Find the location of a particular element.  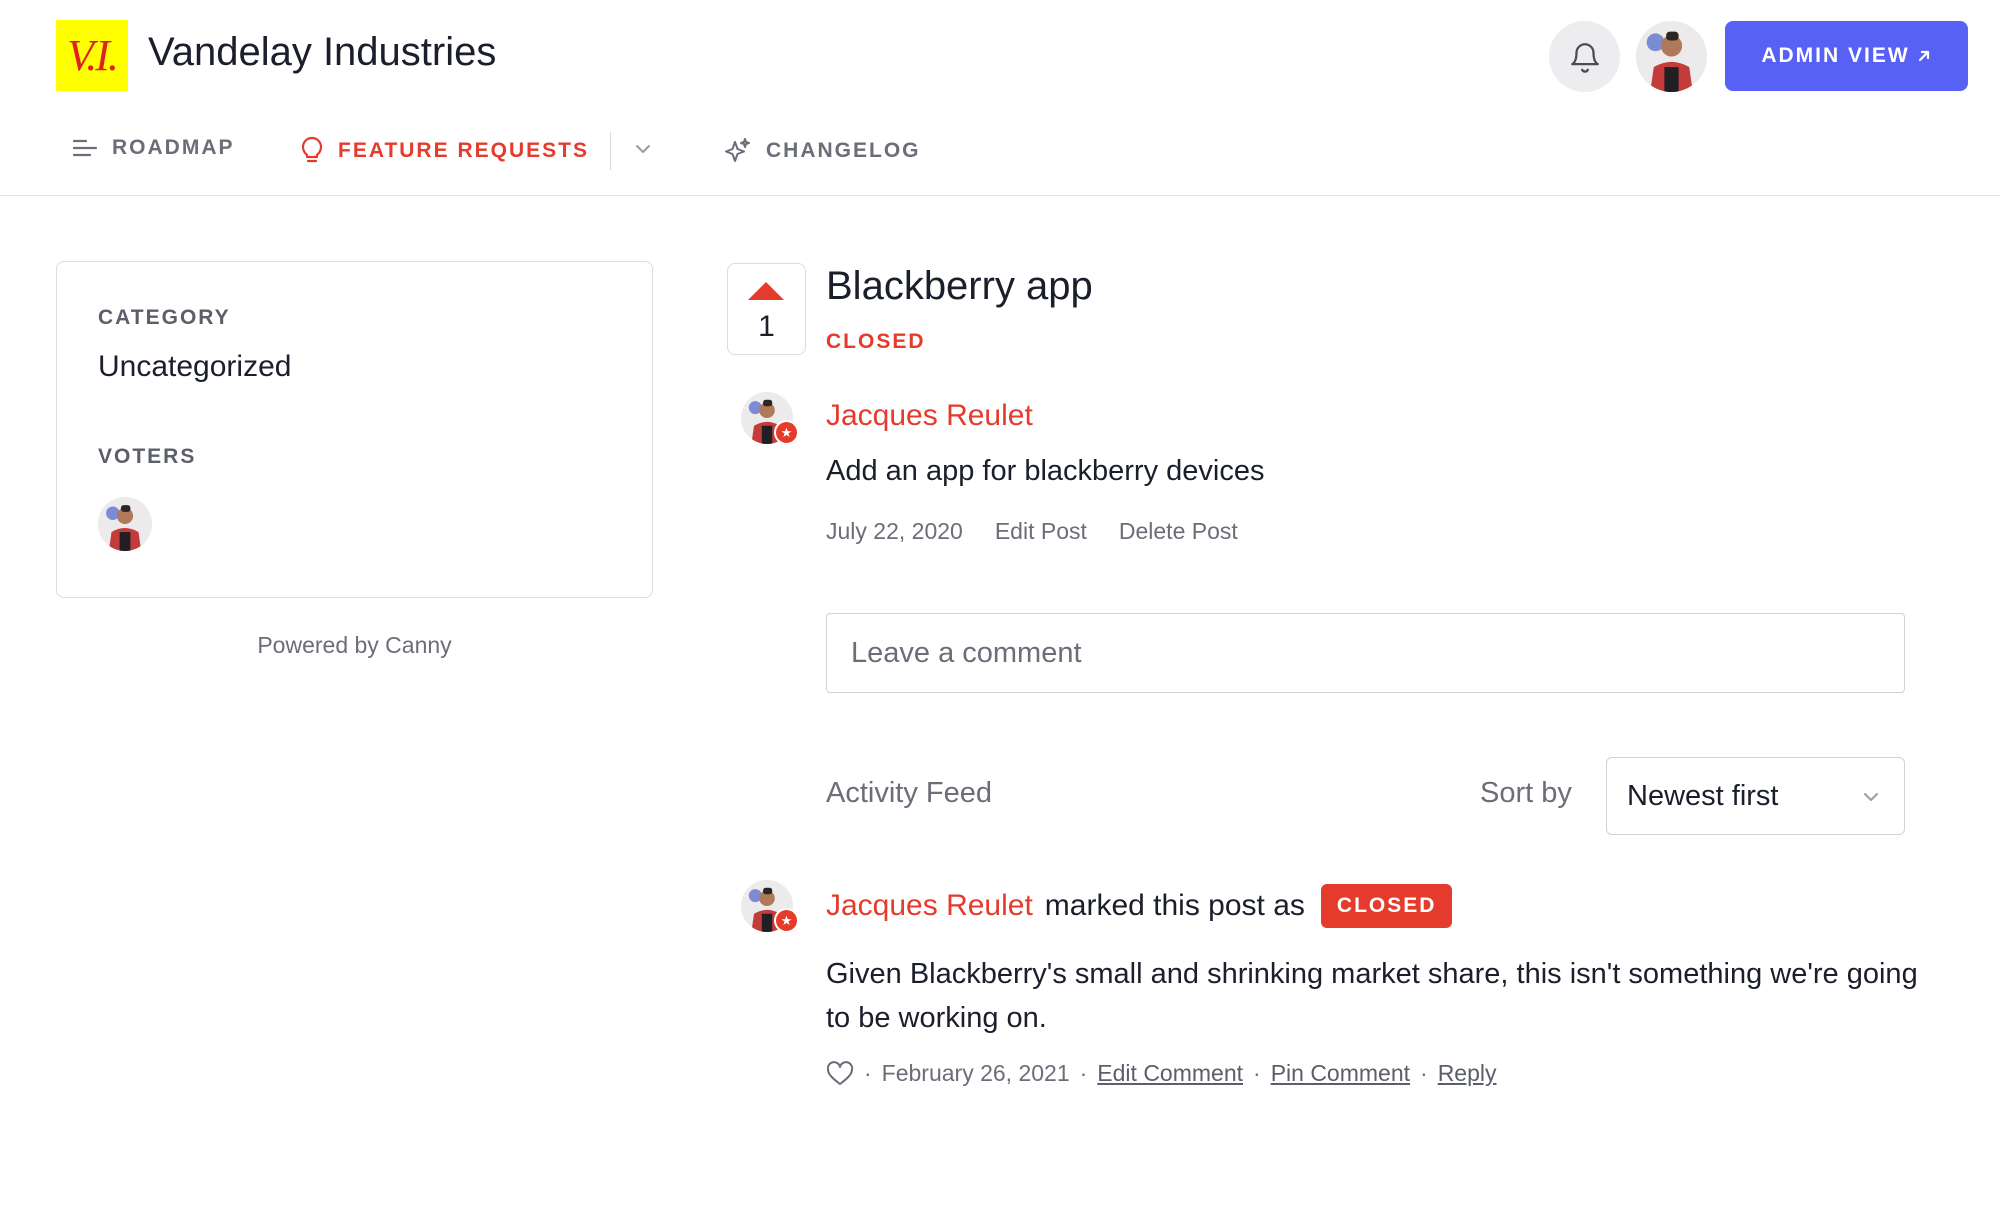

boards-dropdown-toggle is located at coordinates (643, 151).